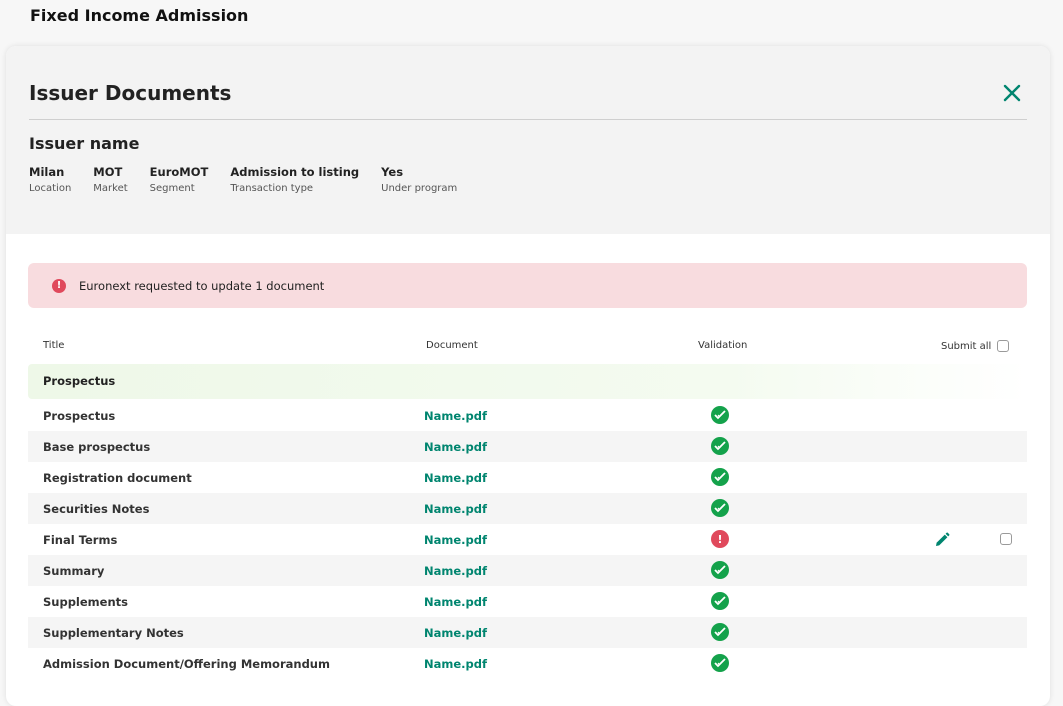 The image size is (1063, 706). I want to click on meta-value: Yes, so click(392, 172).